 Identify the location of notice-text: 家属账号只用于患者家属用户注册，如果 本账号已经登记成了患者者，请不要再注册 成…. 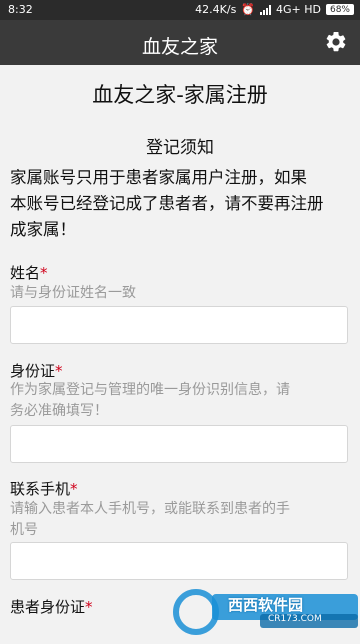
(180, 204).